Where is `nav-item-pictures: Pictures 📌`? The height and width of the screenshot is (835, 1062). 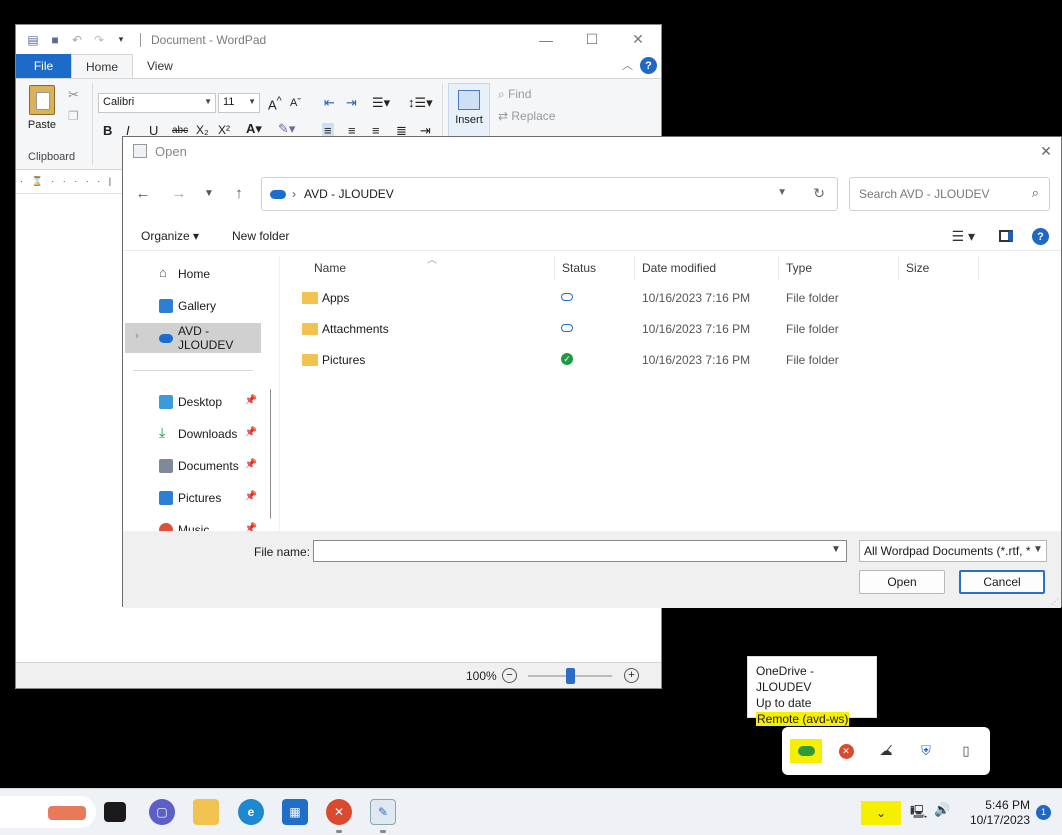
nav-item-pictures: Pictures 📌 is located at coordinates (193, 498).